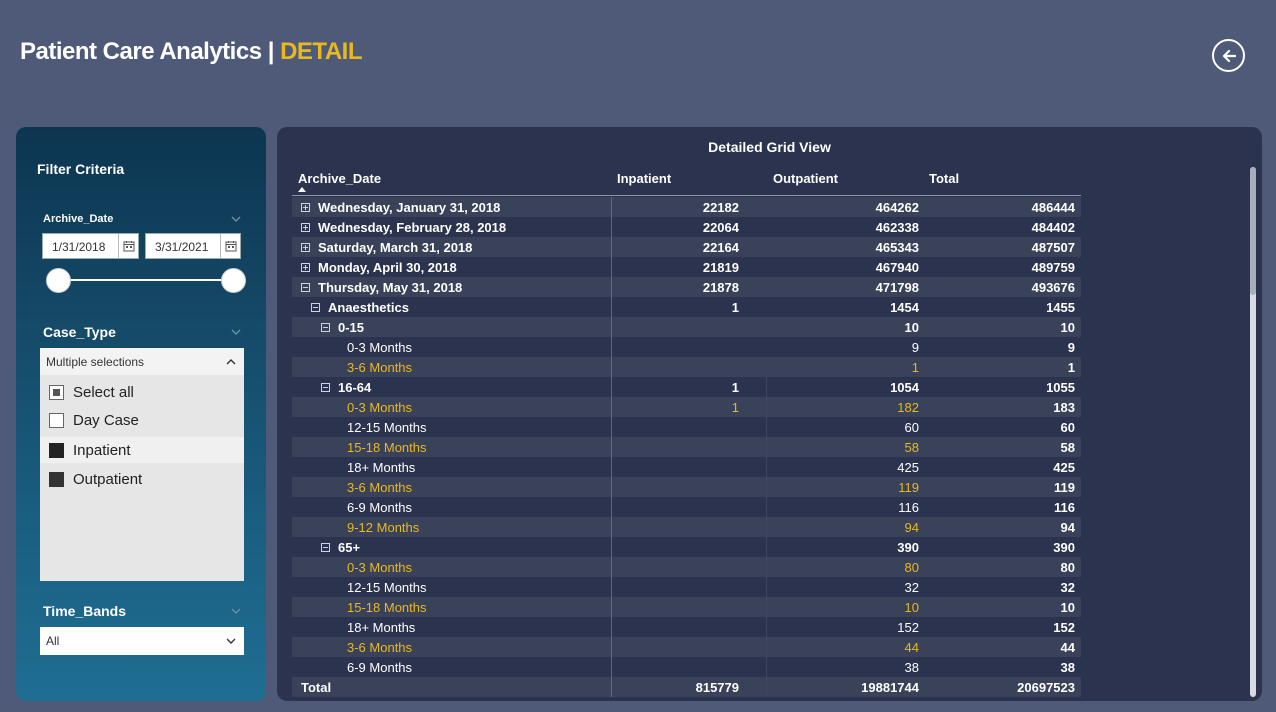 Image resolution: width=1276 pixels, height=712 pixels. Describe the element at coordinates (1064, 407) in the screenshot. I see `total-cell: 183` at that location.